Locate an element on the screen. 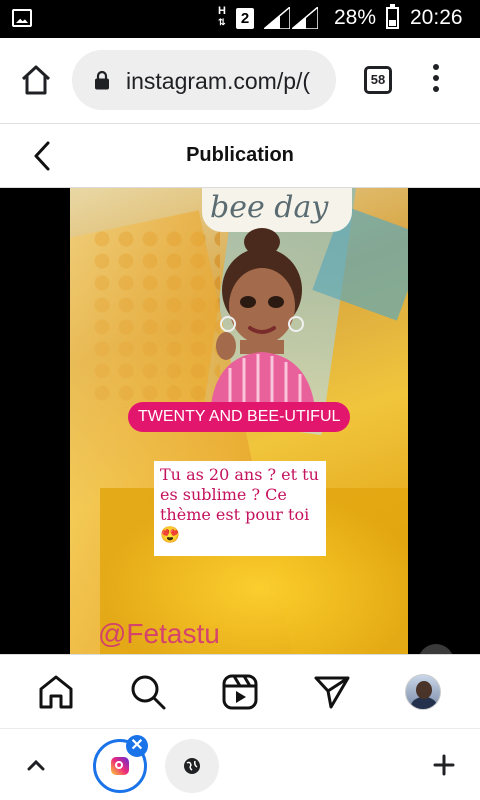 The image size is (480, 800). lock-icon is located at coordinates (102, 80).